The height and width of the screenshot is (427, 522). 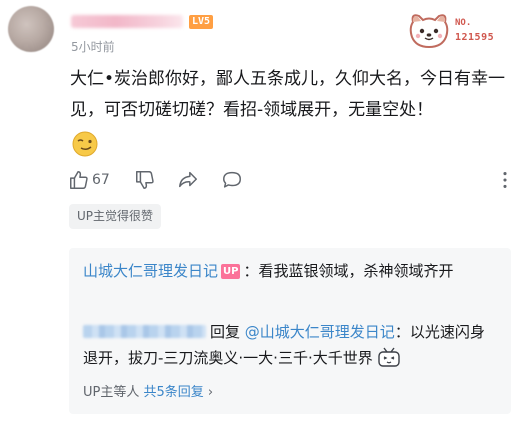 I want to click on thumbs-down-icon, so click(x=145, y=180).